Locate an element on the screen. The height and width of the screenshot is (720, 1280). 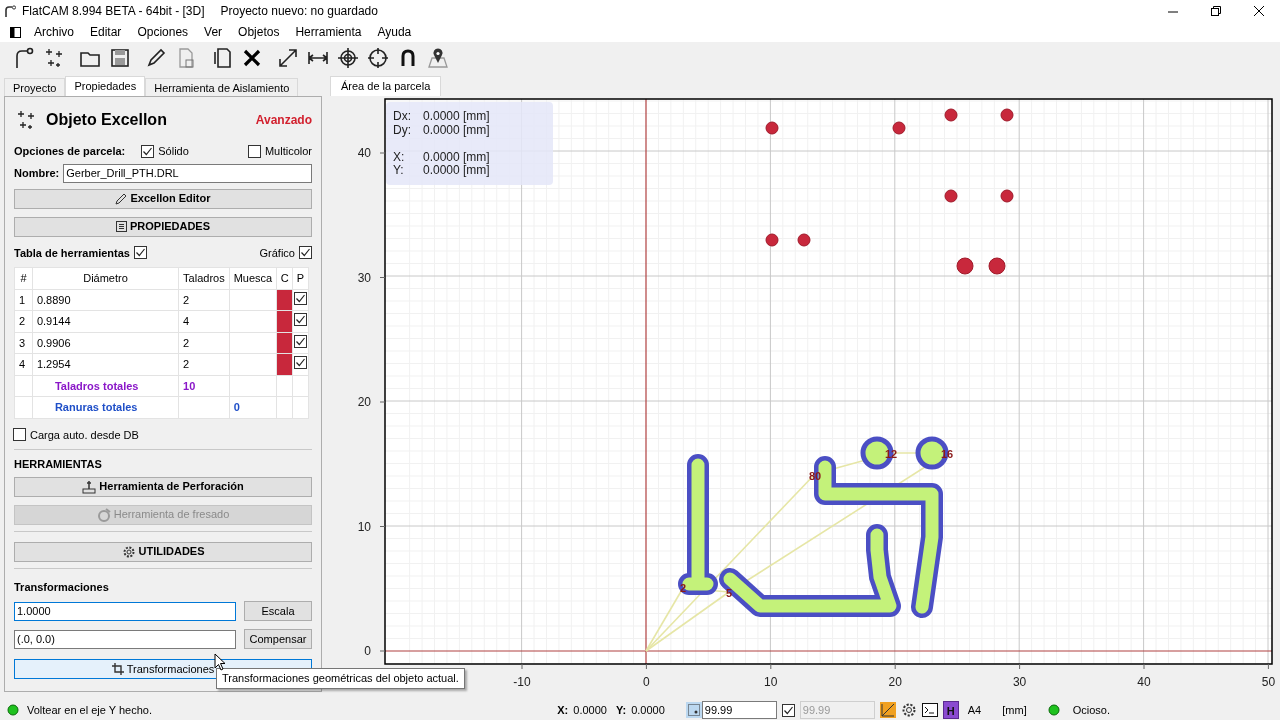
checkbox-label: Multicolor is located at coordinates (288, 151).